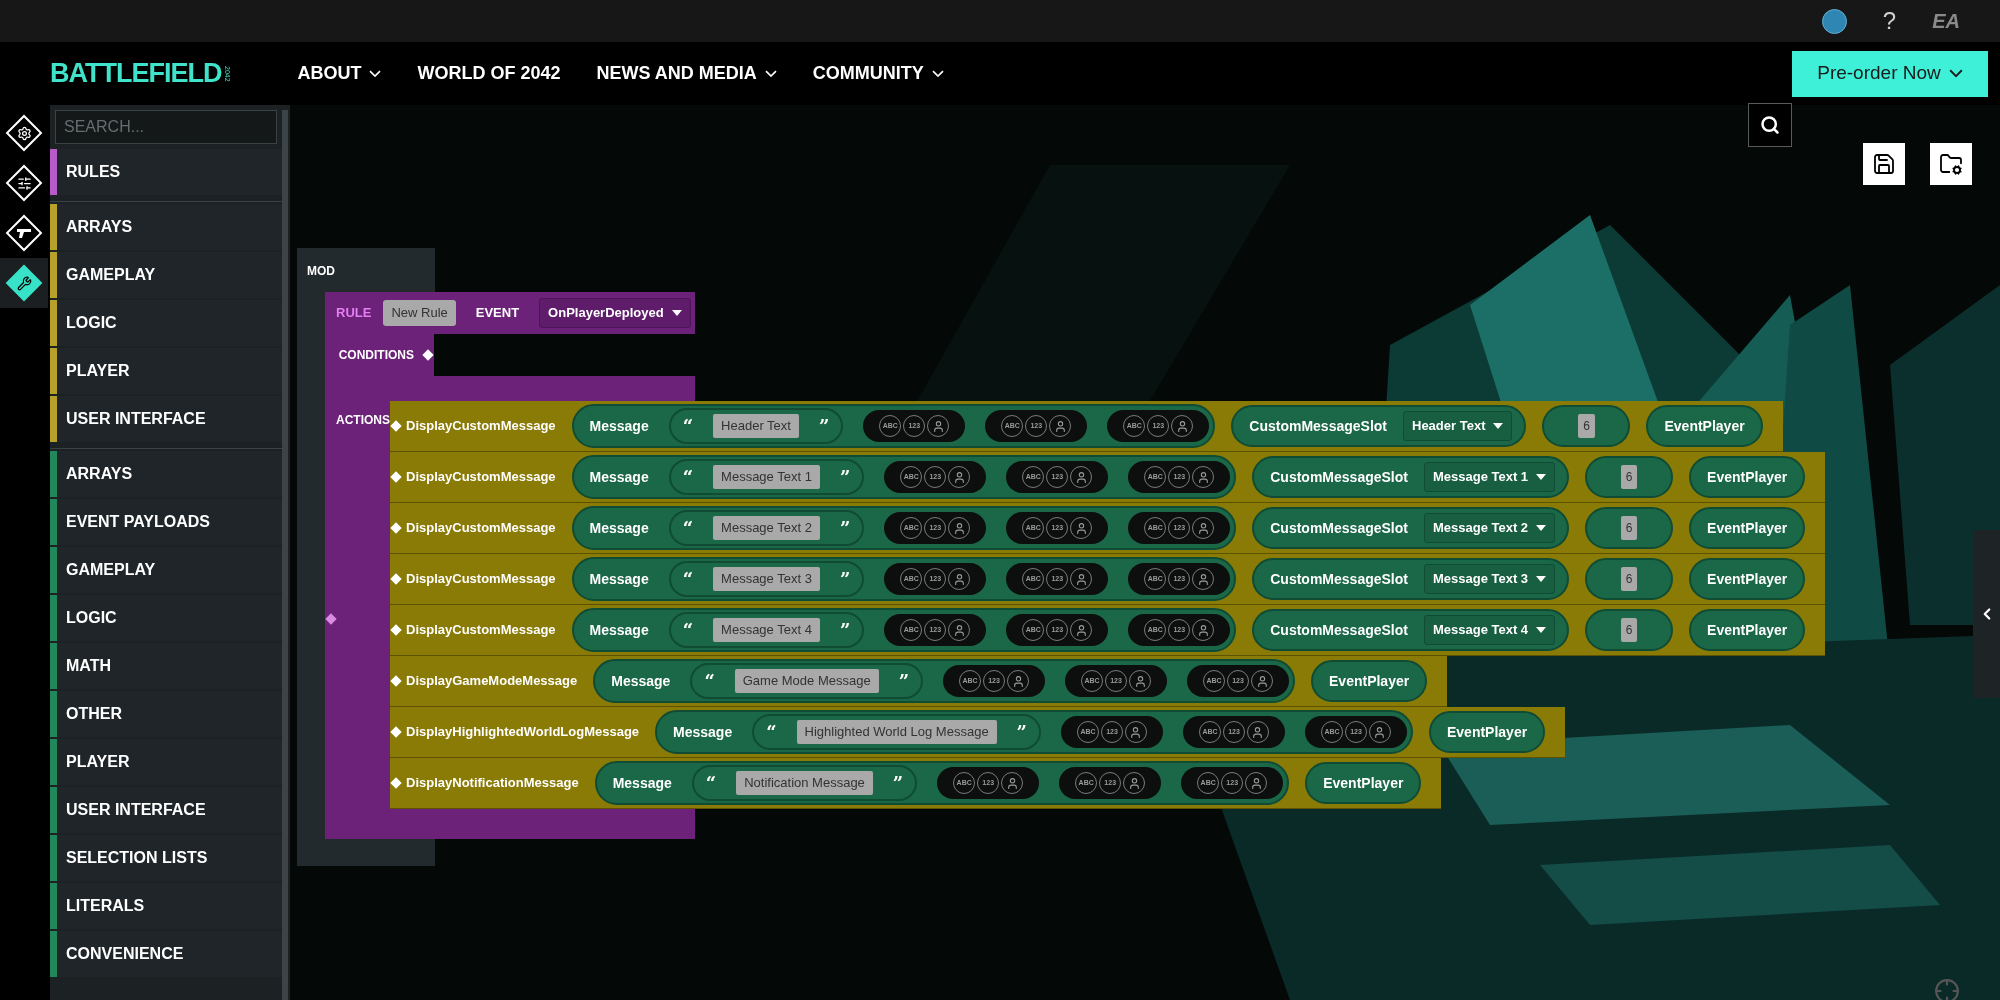  I want to click on help-link: ?, so click(1889, 21).